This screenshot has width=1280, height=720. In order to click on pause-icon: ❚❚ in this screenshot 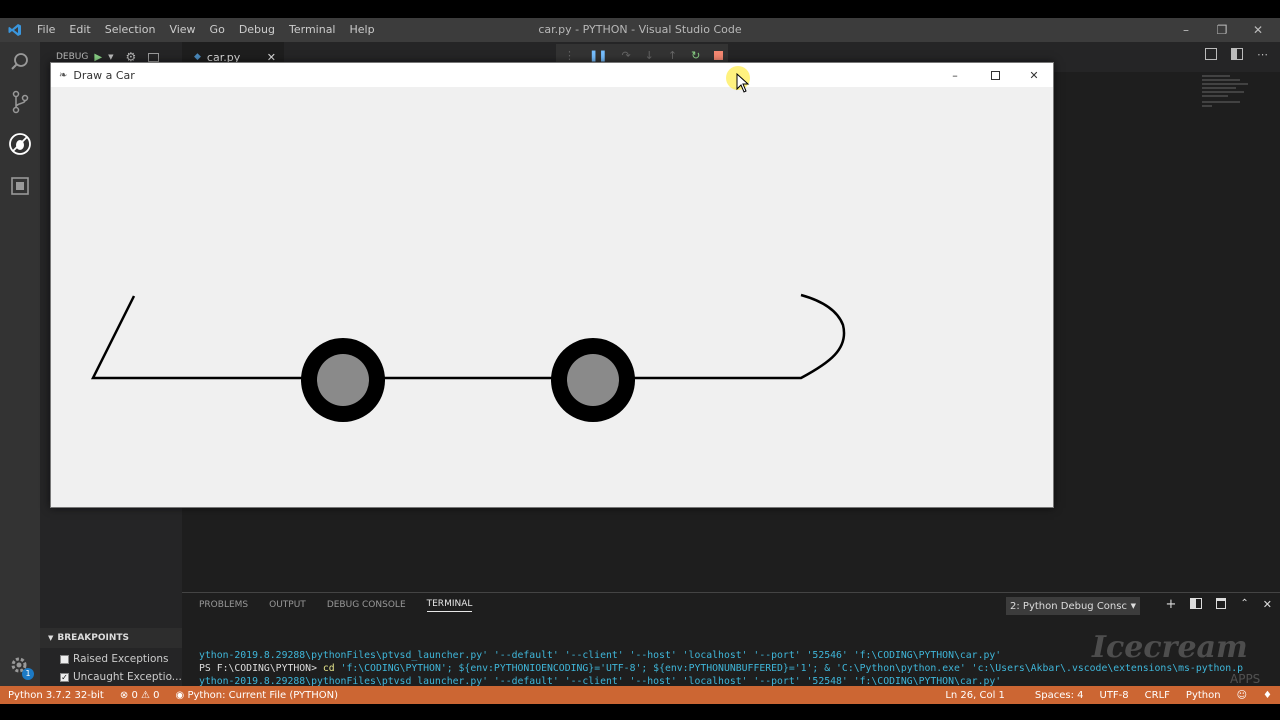, I will do `click(598, 55)`.